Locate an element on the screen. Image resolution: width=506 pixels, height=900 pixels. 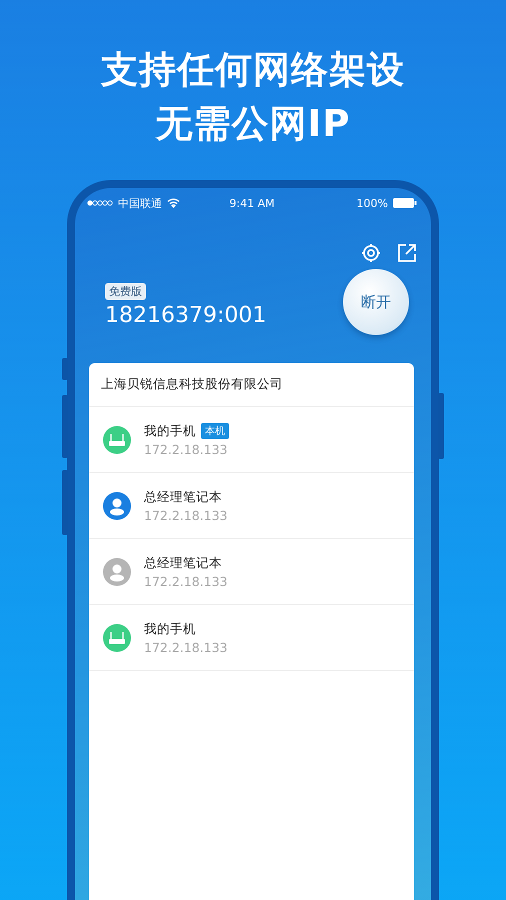
headline-text: 支持任何网络架设 is located at coordinates (253, 70).